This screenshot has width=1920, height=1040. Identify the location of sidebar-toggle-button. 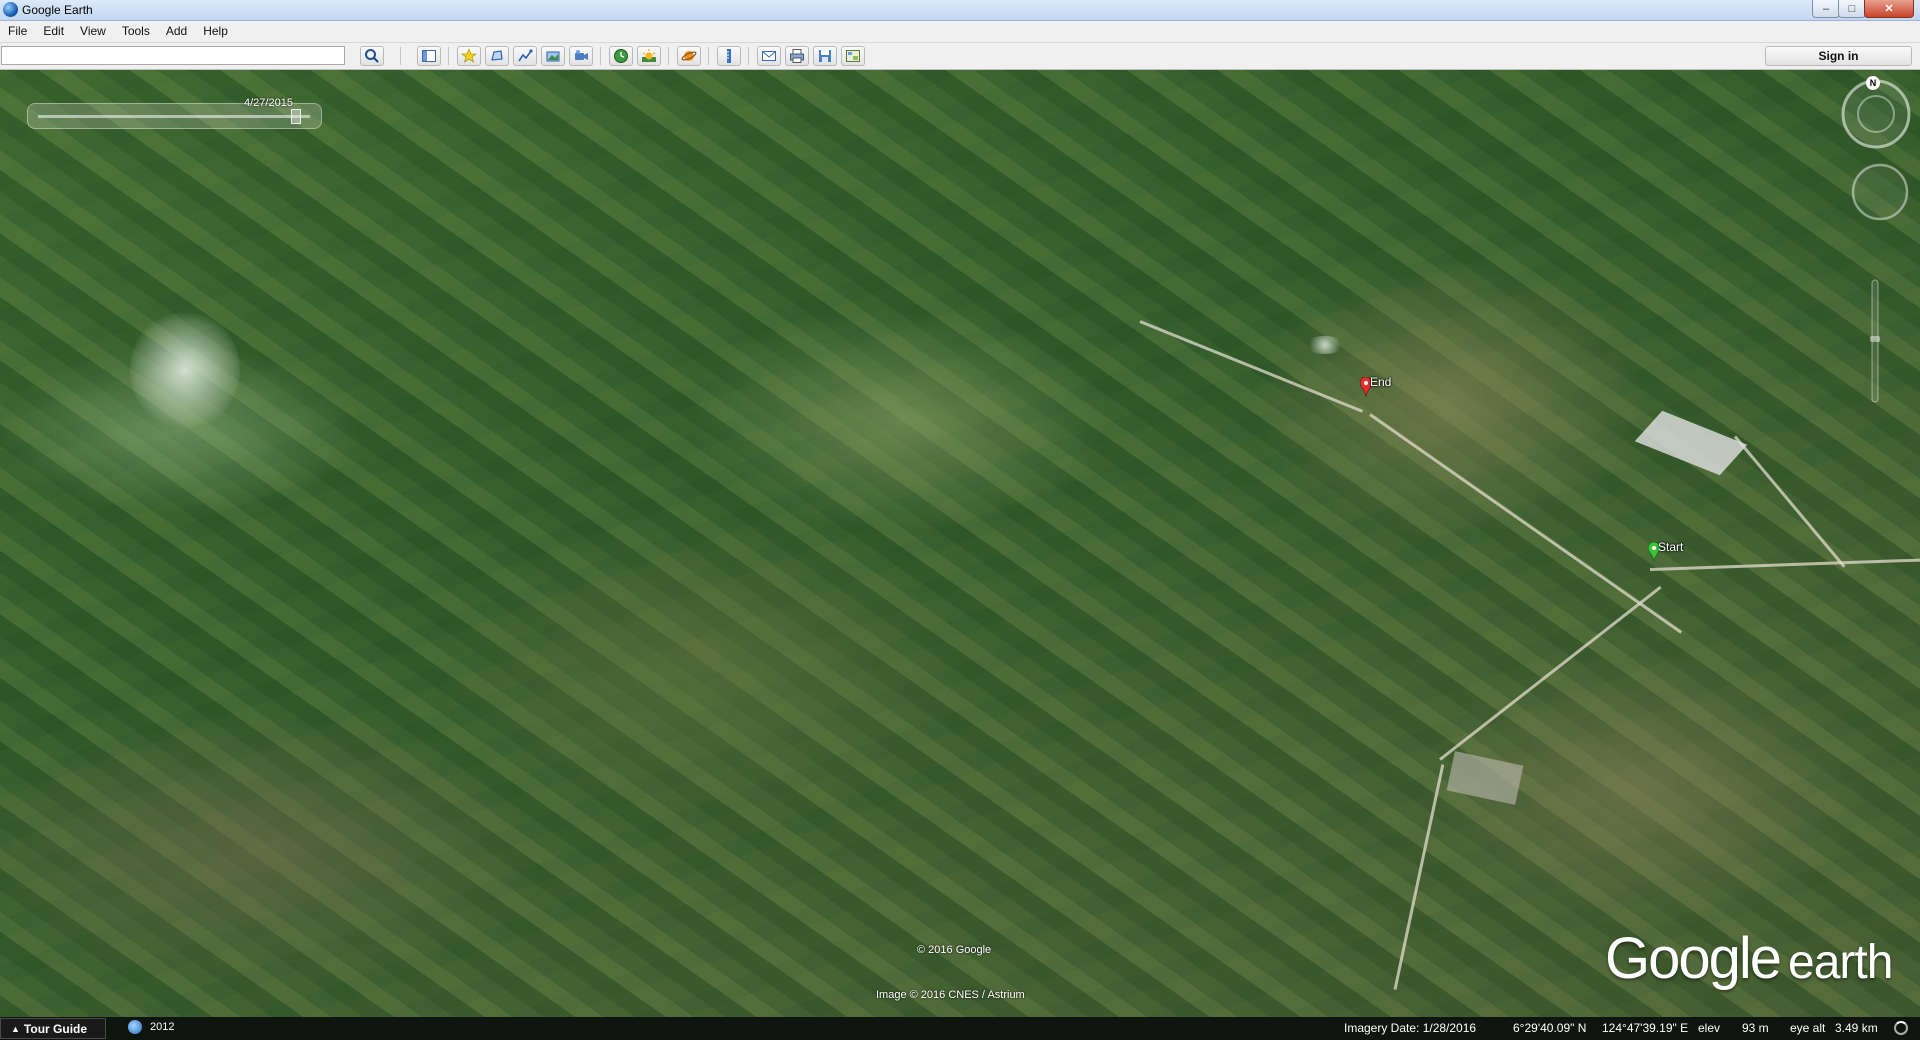
(429, 56).